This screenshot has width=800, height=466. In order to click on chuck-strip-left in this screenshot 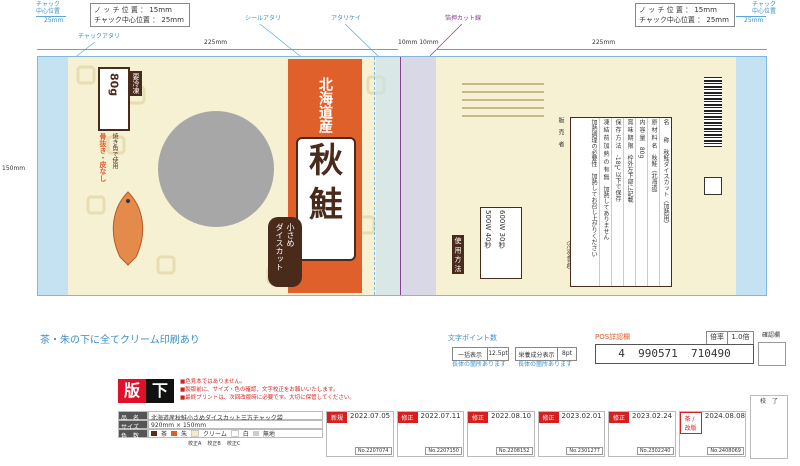, I will do `click(53, 176)`.